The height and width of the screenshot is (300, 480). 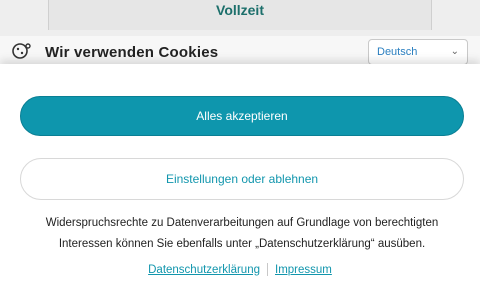 What do you see at coordinates (240, 10) in the screenshot?
I see `background-card-title: Vollzeit` at bounding box center [240, 10].